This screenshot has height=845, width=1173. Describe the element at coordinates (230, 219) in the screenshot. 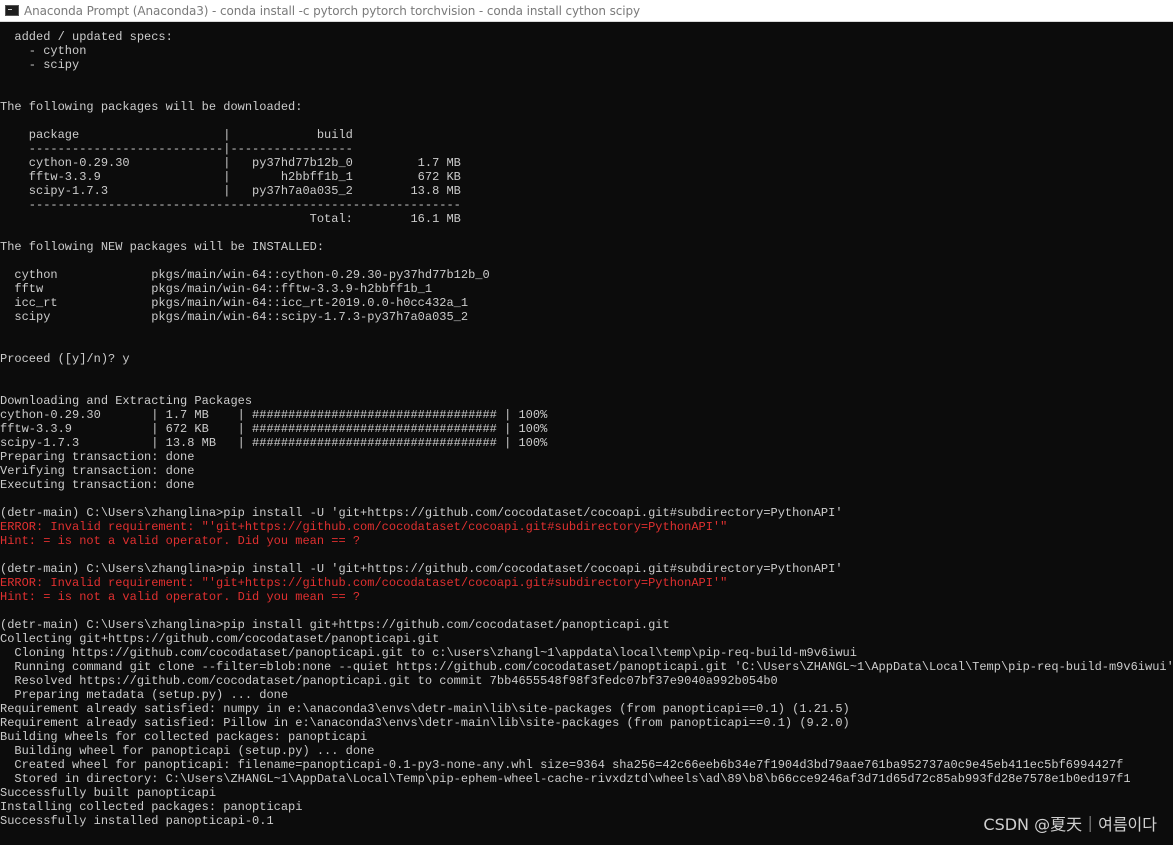

I see `console-line: Total: 16.1 MB` at that location.